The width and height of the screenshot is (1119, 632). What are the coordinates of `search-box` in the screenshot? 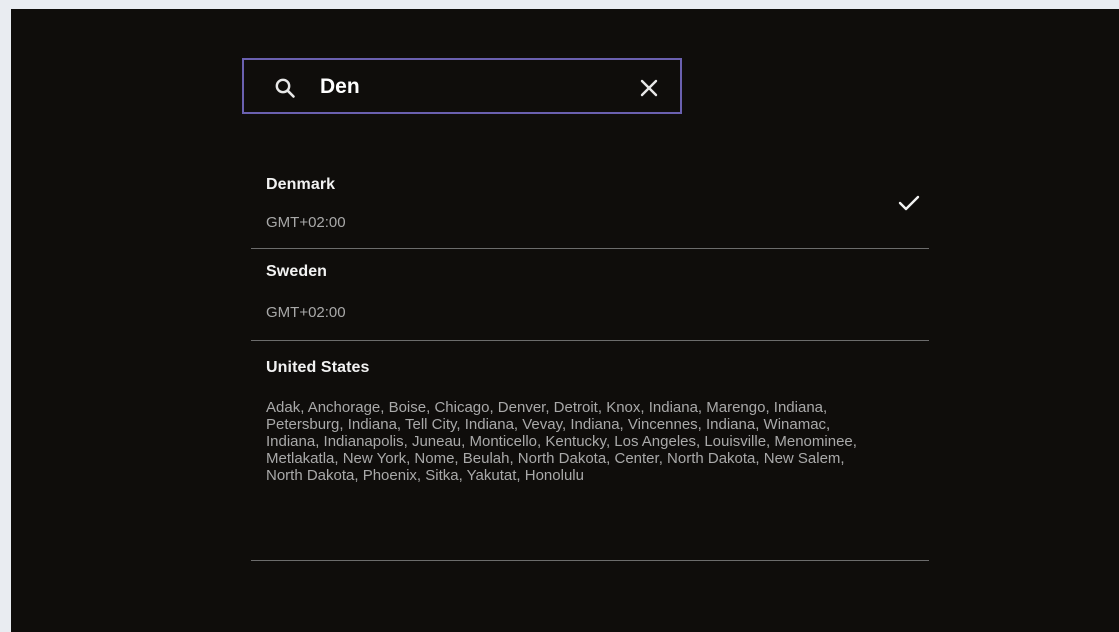 It's located at (462, 86).